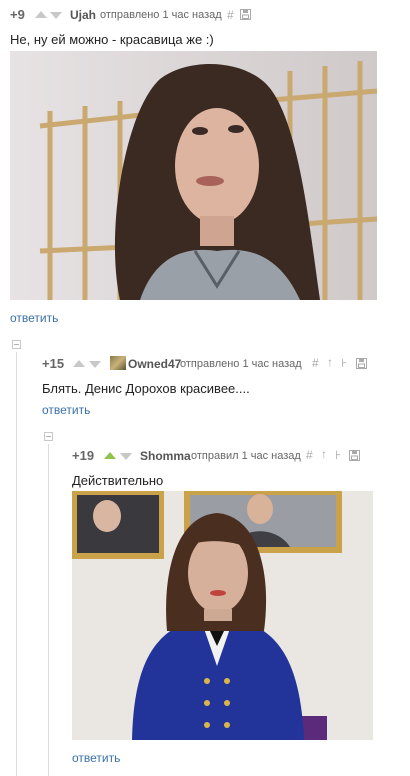  I want to click on comment-author: Ujah, so click(83, 15).